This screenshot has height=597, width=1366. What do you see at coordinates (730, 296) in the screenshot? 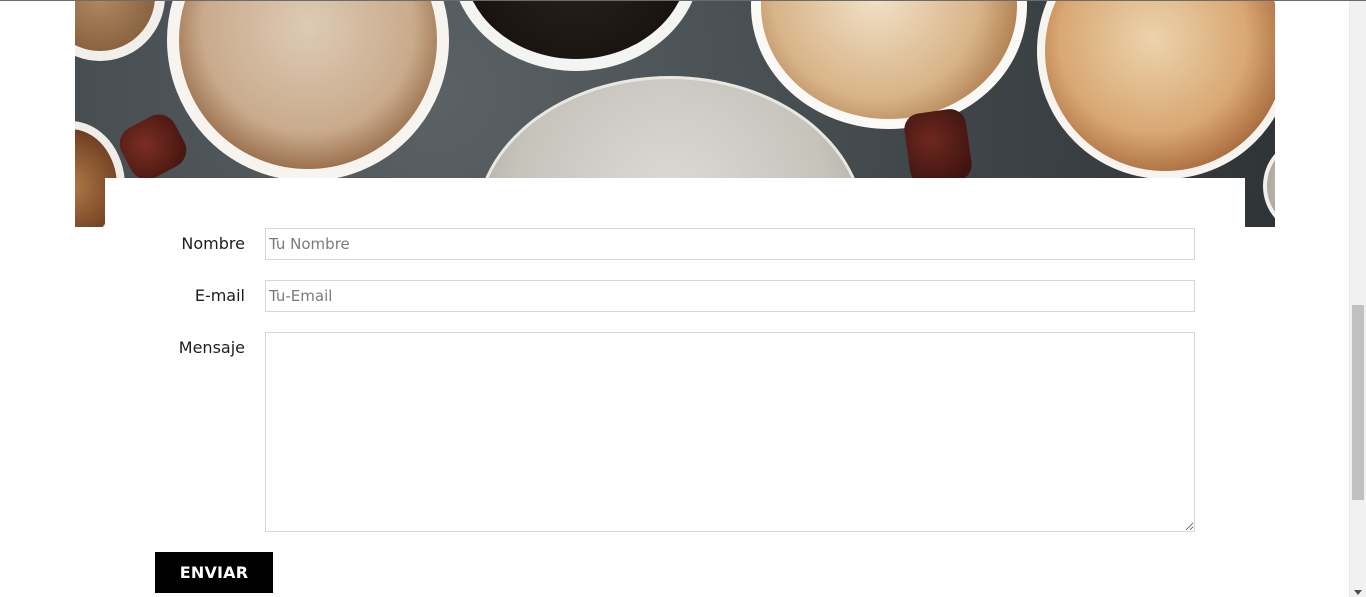
I see `email-input` at bounding box center [730, 296].